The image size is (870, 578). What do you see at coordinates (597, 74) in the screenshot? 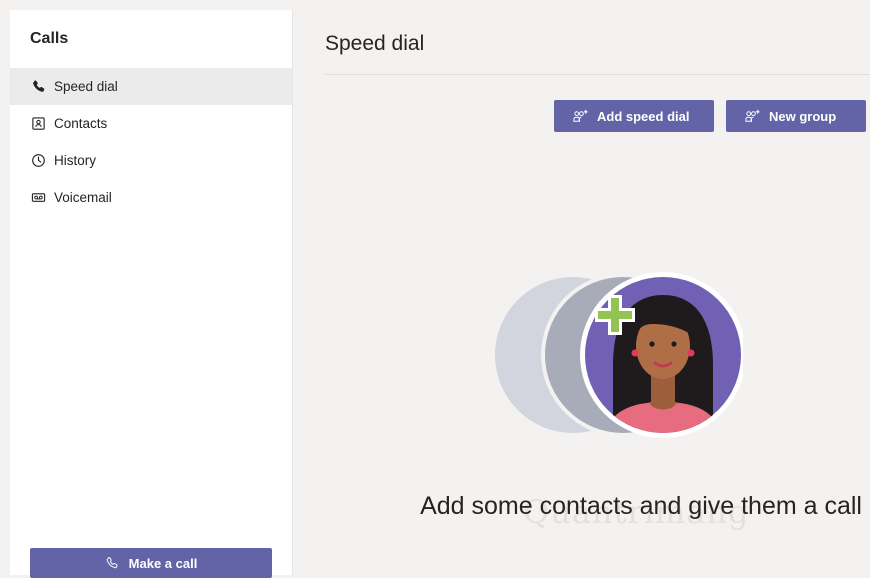
I see `header-divider` at bounding box center [597, 74].